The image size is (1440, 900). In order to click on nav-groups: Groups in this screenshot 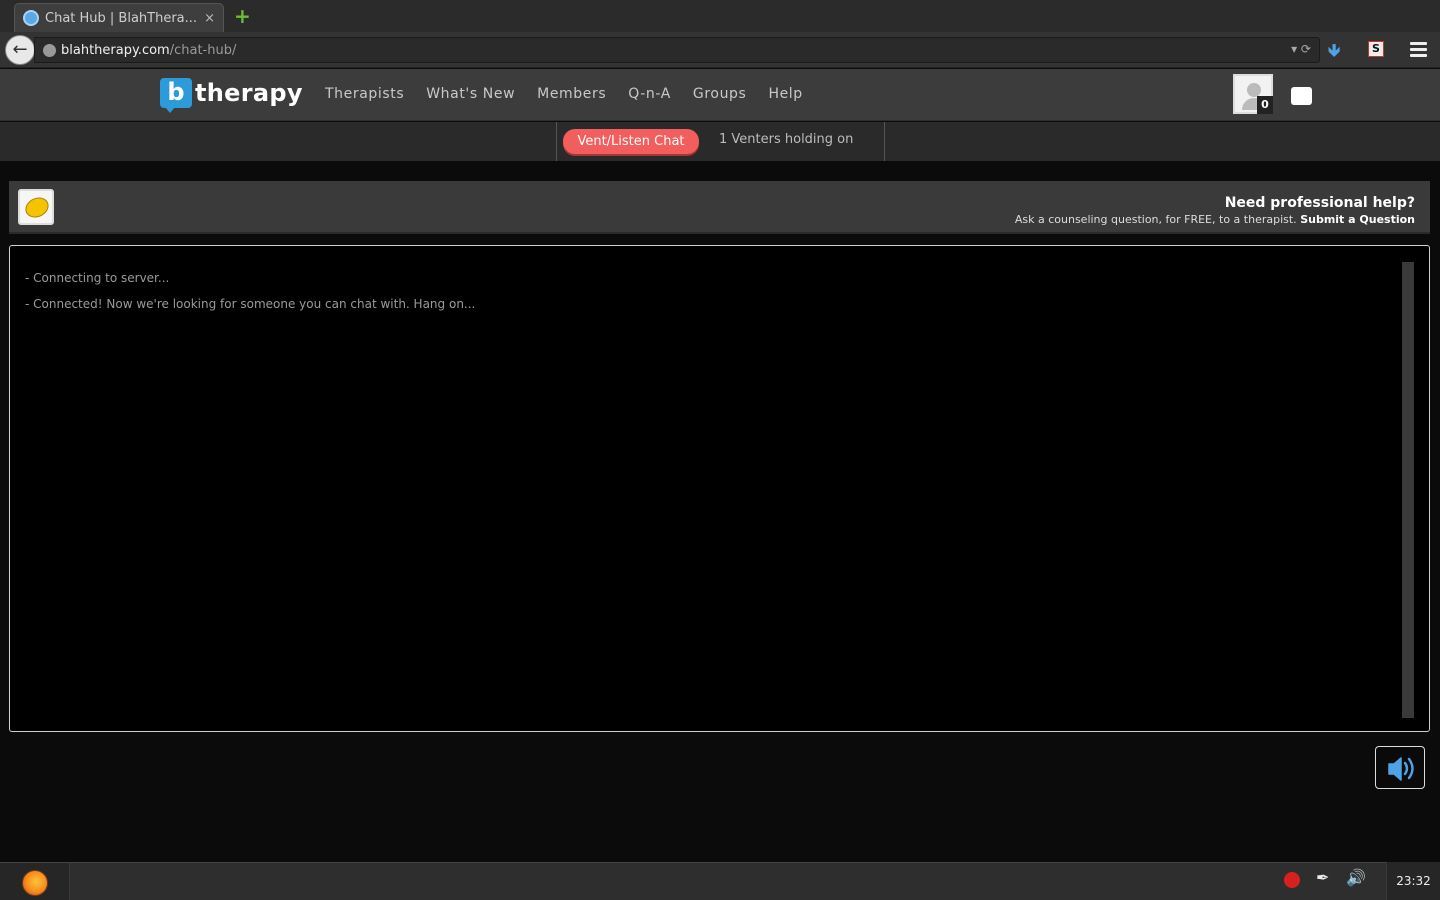, I will do `click(720, 94)`.